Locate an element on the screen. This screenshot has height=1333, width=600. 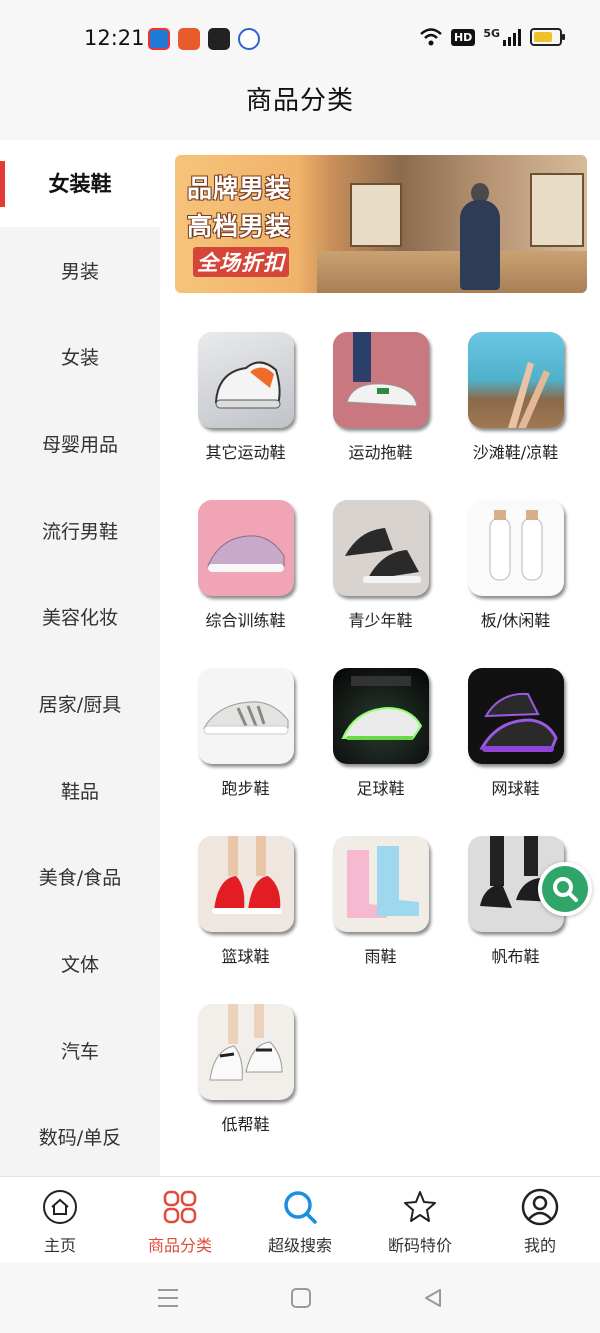
nav-categories: 商品分类 is located at coordinates (180, 1219).